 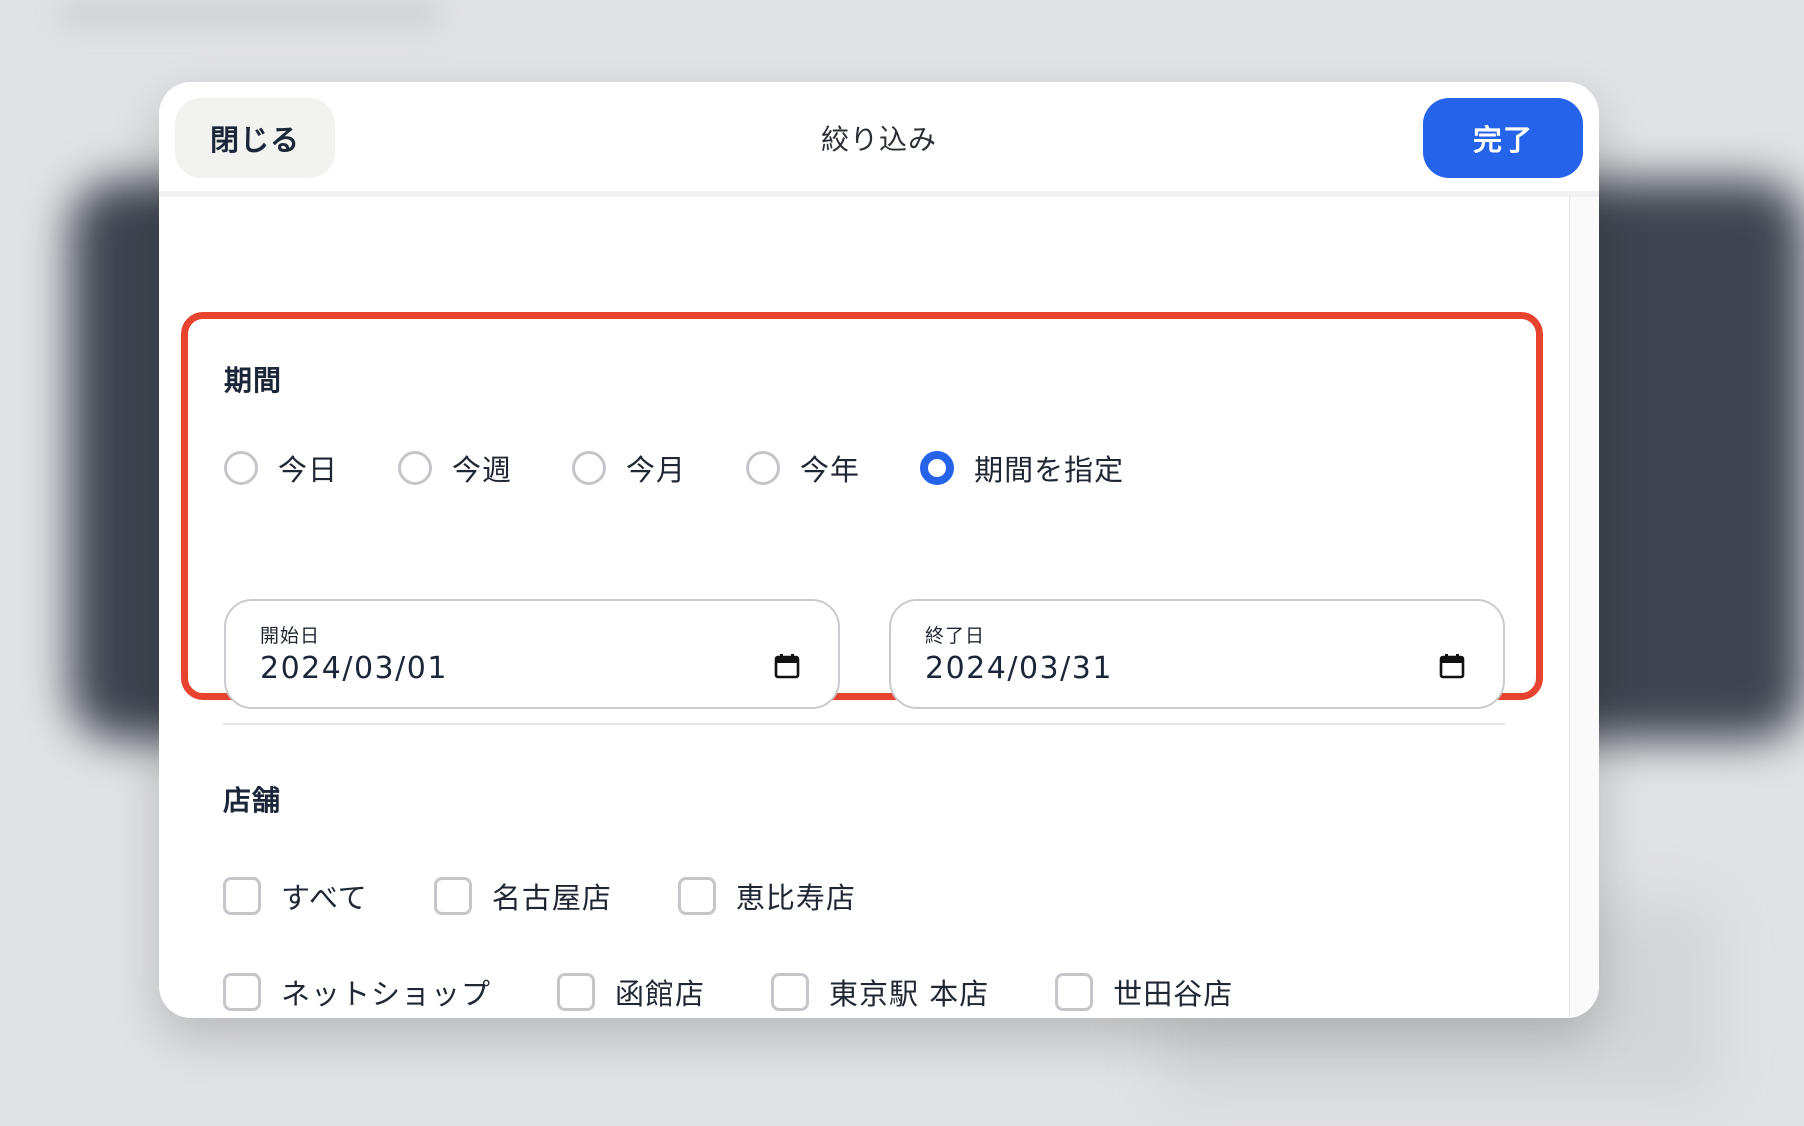 I want to click on checkbox-all: すべて, so click(x=295, y=896).